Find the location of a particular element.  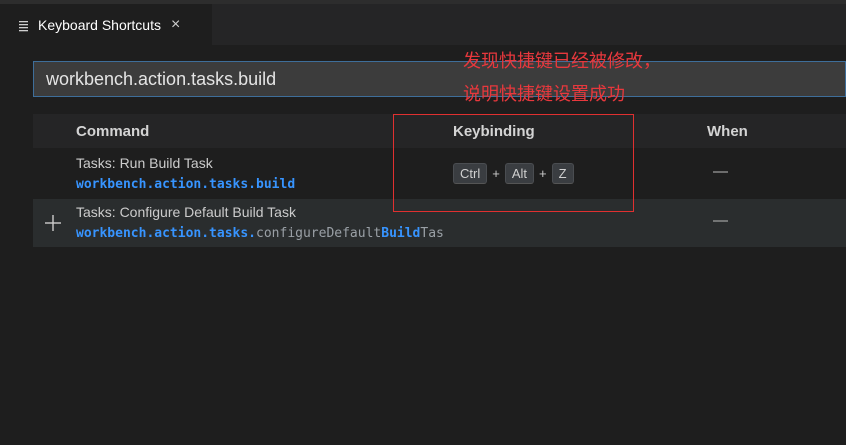

tab-keyboard-shortcuts: Keyboard Shortcuts × is located at coordinates (106, 24).